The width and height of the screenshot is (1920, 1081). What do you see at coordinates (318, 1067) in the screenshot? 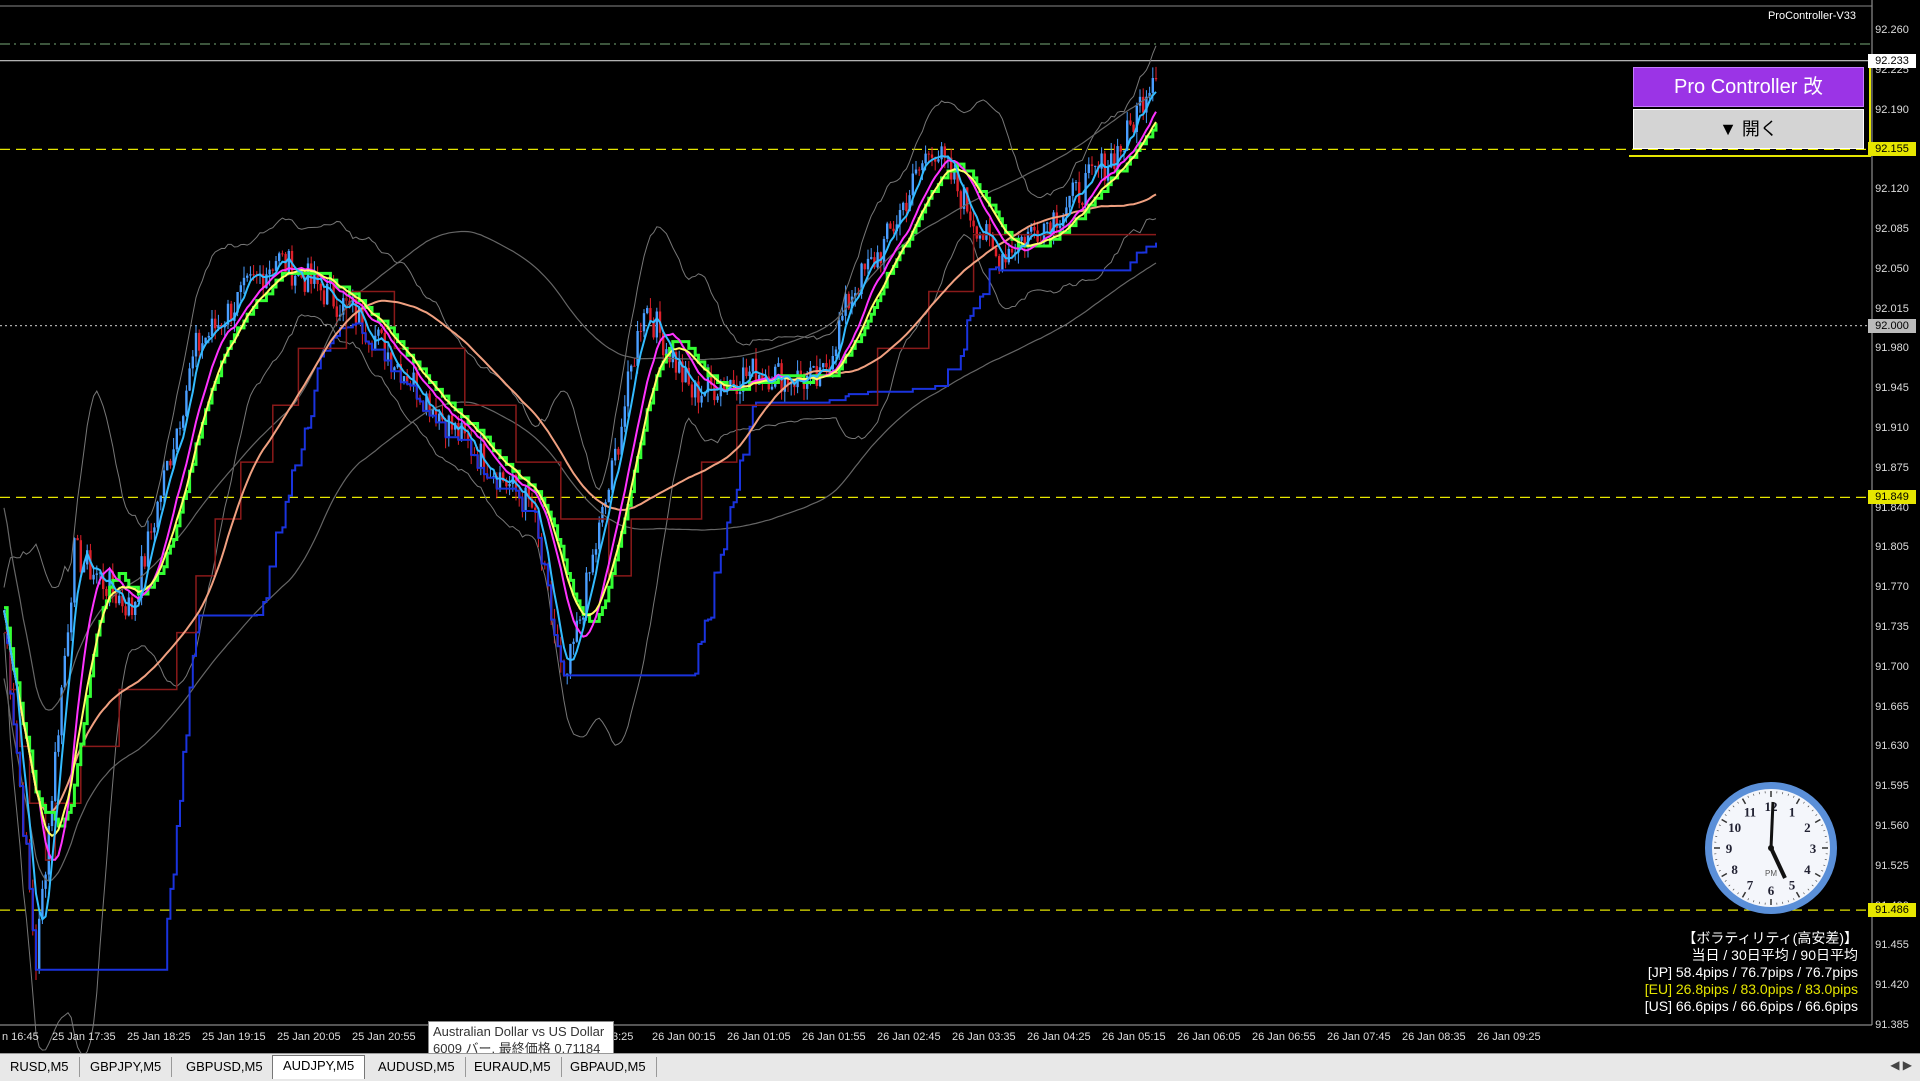
I see `chart-tab: AUDJPY,M5` at bounding box center [318, 1067].